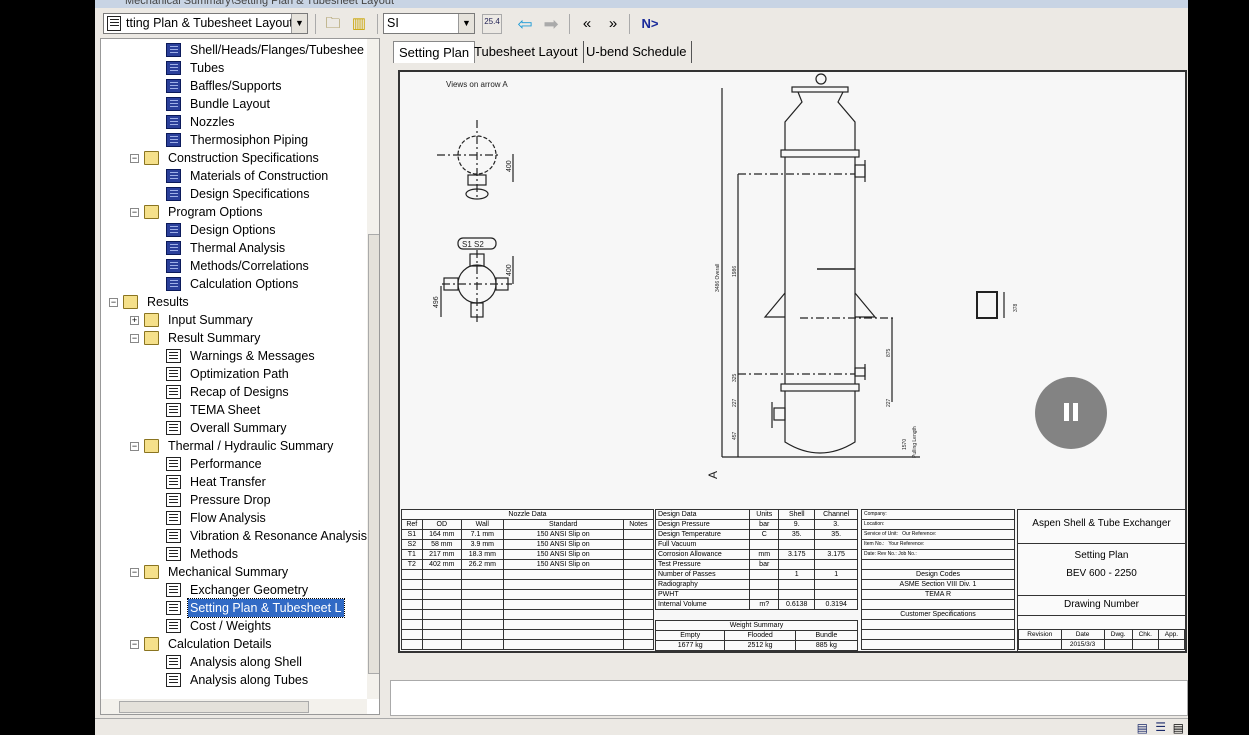 The height and width of the screenshot is (735, 1249). Describe the element at coordinates (650, 24) in the screenshot. I see `next-input-button: N>` at that location.